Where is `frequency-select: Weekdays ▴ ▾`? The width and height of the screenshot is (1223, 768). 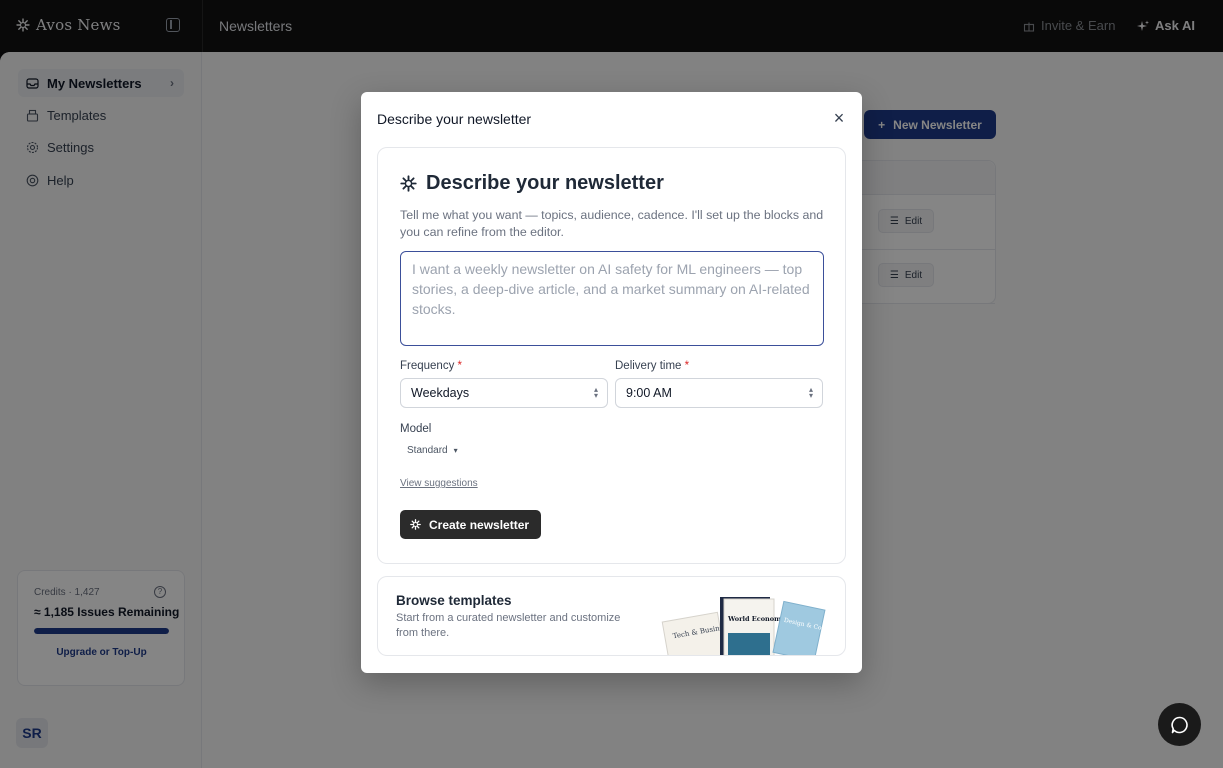 frequency-select: Weekdays ▴ ▾ is located at coordinates (504, 393).